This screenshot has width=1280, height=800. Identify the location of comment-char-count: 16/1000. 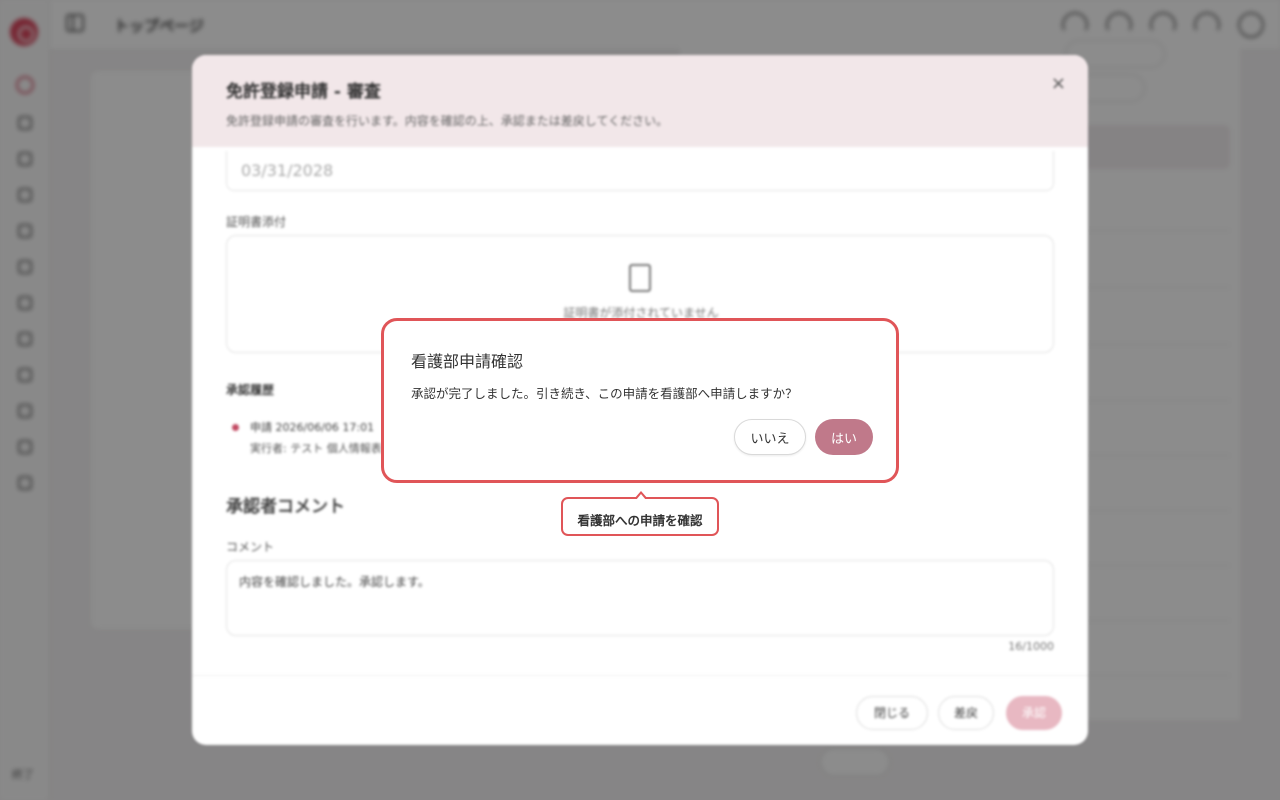
(1031, 646).